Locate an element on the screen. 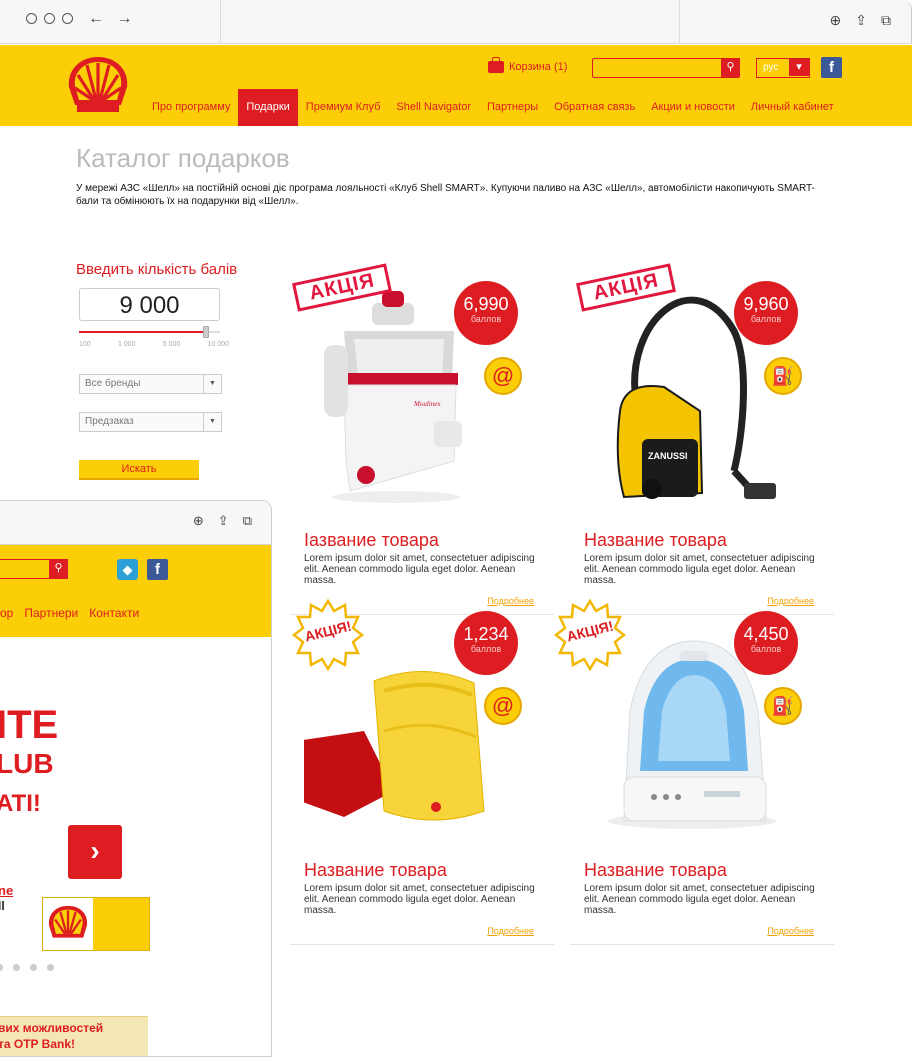 This screenshot has width=912, height=1057. chevron-down-icon: ▾ is located at coordinates (799, 67).